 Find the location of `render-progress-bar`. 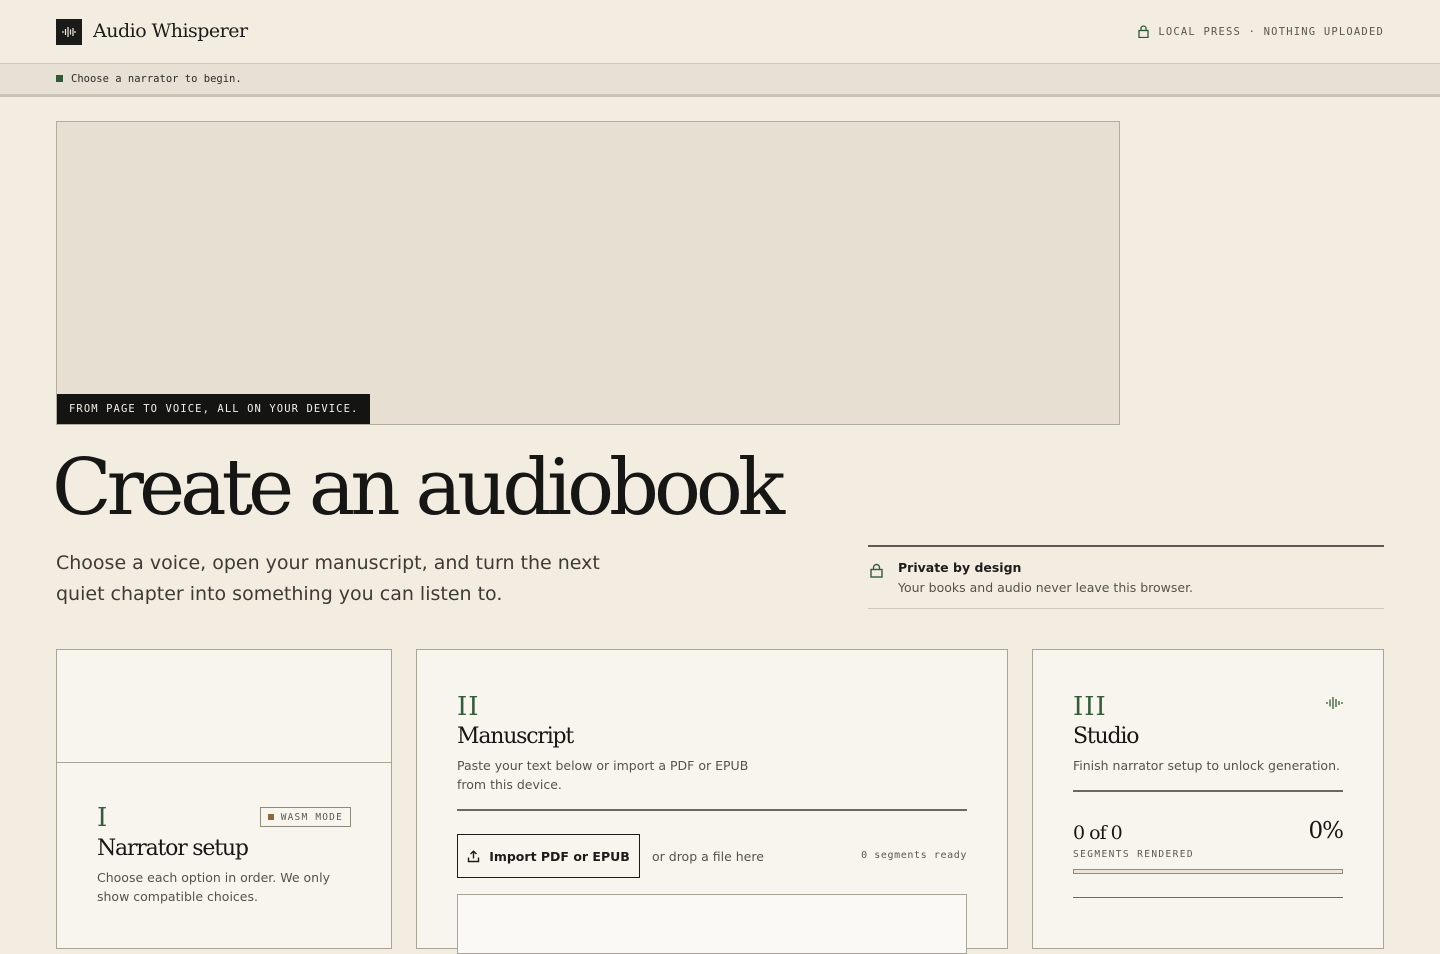

render-progress-bar is located at coordinates (1208, 871).